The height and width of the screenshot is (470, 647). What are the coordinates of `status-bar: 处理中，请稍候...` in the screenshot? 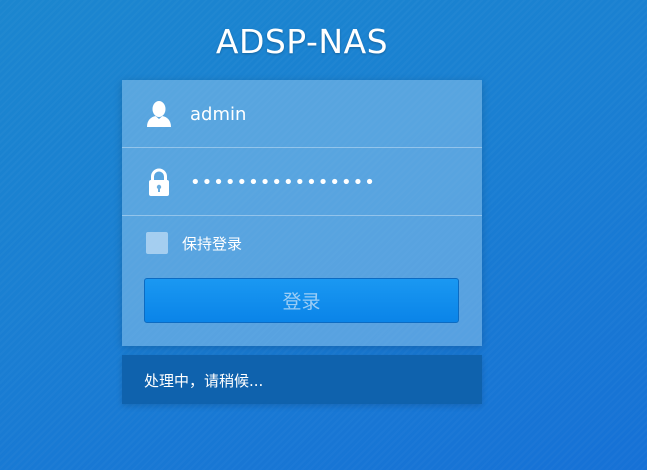 It's located at (302, 379).